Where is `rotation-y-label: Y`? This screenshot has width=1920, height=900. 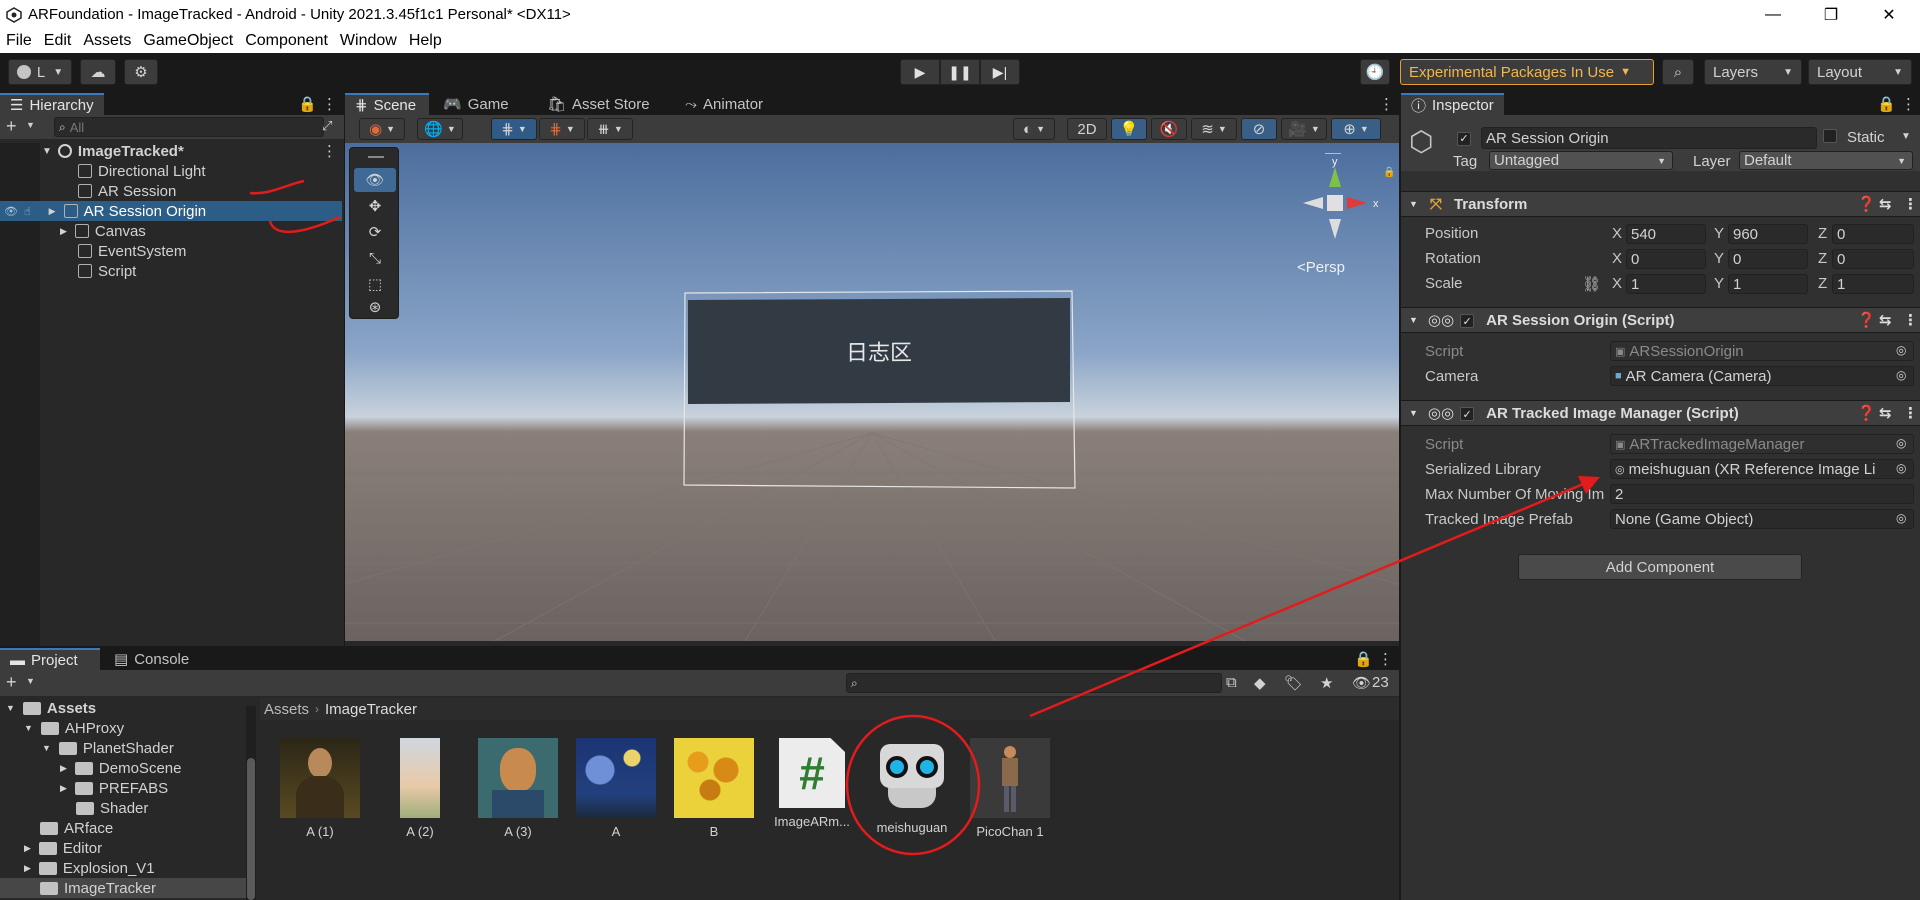
rotation-y-label: Y is located at coordinates (1719, 258).